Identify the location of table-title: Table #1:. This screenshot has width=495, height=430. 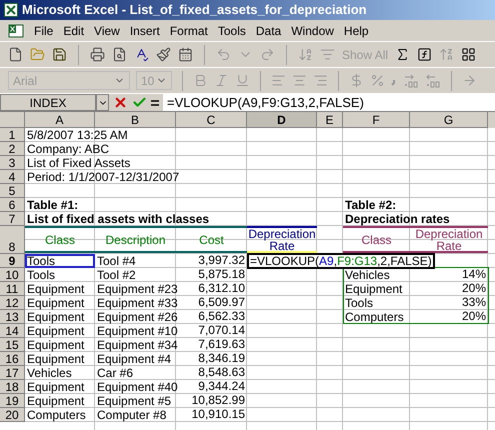
(53, 205).